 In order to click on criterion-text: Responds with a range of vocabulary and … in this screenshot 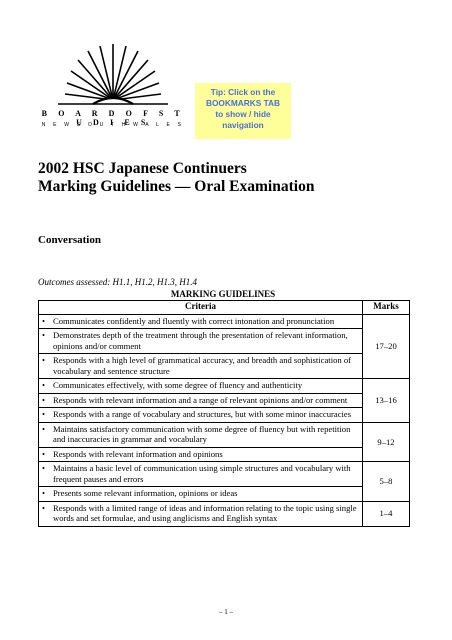, I will do `click(202, 414)`.